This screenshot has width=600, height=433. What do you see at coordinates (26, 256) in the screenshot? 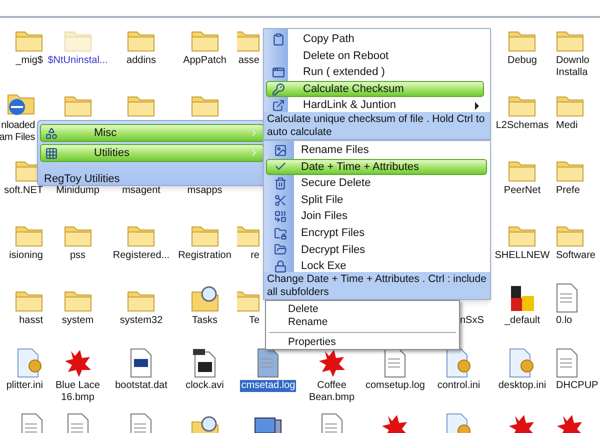
I see `file-label: isioning` at bounding box center [26, 256].